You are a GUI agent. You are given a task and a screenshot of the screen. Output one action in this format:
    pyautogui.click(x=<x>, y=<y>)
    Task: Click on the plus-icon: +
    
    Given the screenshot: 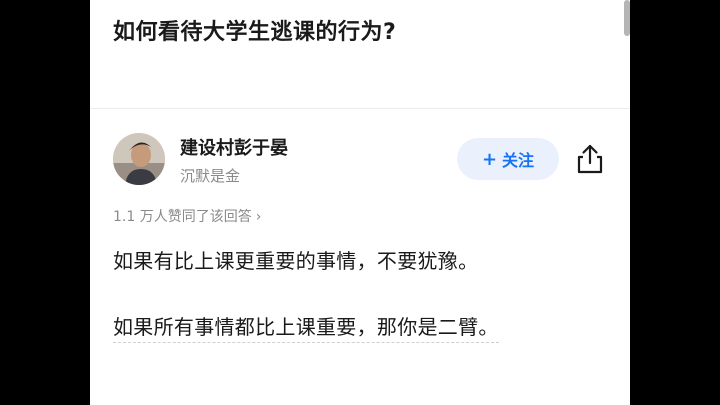 What is the action you would take?
    pyautogui.click(x=489, y=159)
    